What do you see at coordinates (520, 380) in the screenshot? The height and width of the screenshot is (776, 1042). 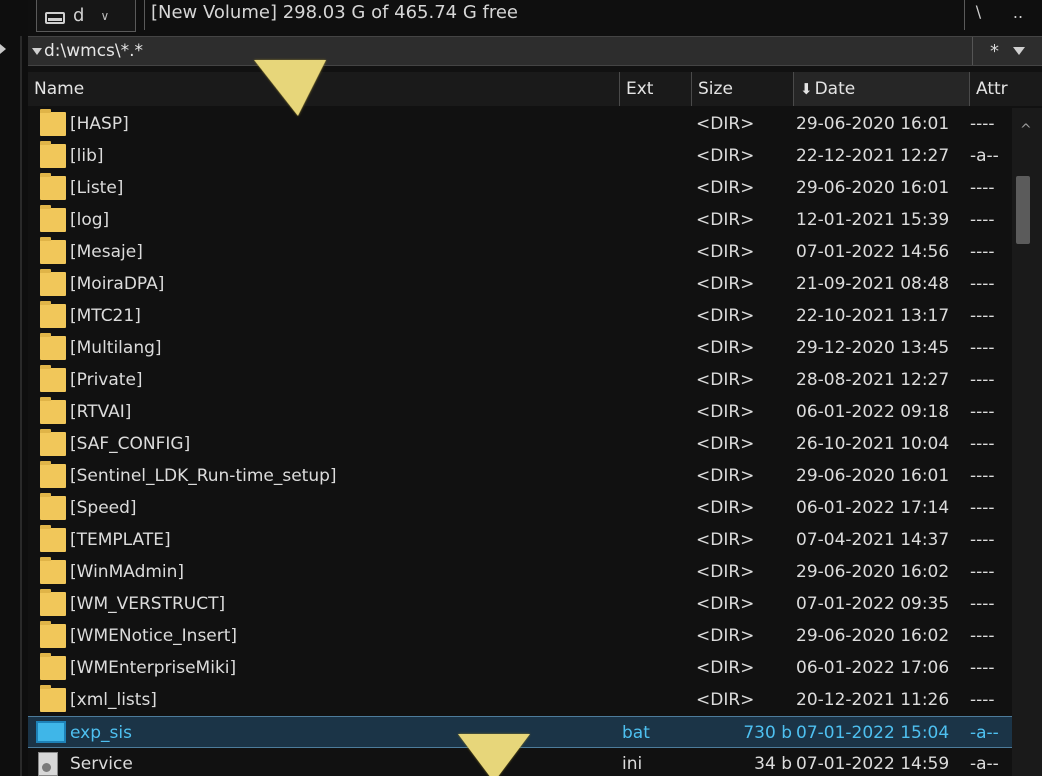 I see `list-item: [Private] <DIR> 28-08-2021 12:27 ----` at bounding box center [520, 380].